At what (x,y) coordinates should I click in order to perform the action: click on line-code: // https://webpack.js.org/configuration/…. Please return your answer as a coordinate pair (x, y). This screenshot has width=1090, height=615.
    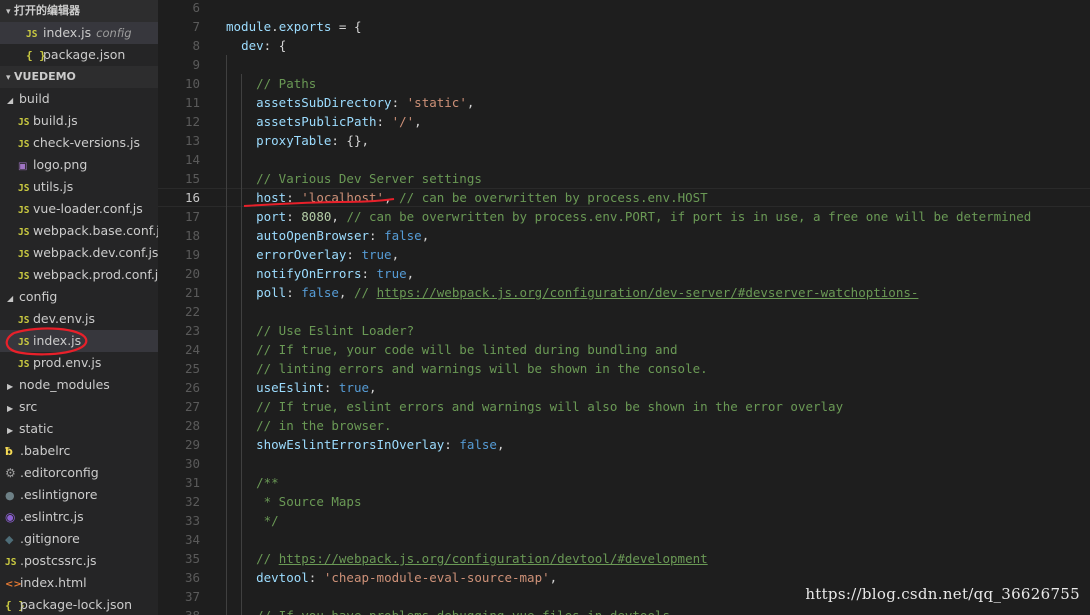
    Looking at the image, I should click on (482, 558).